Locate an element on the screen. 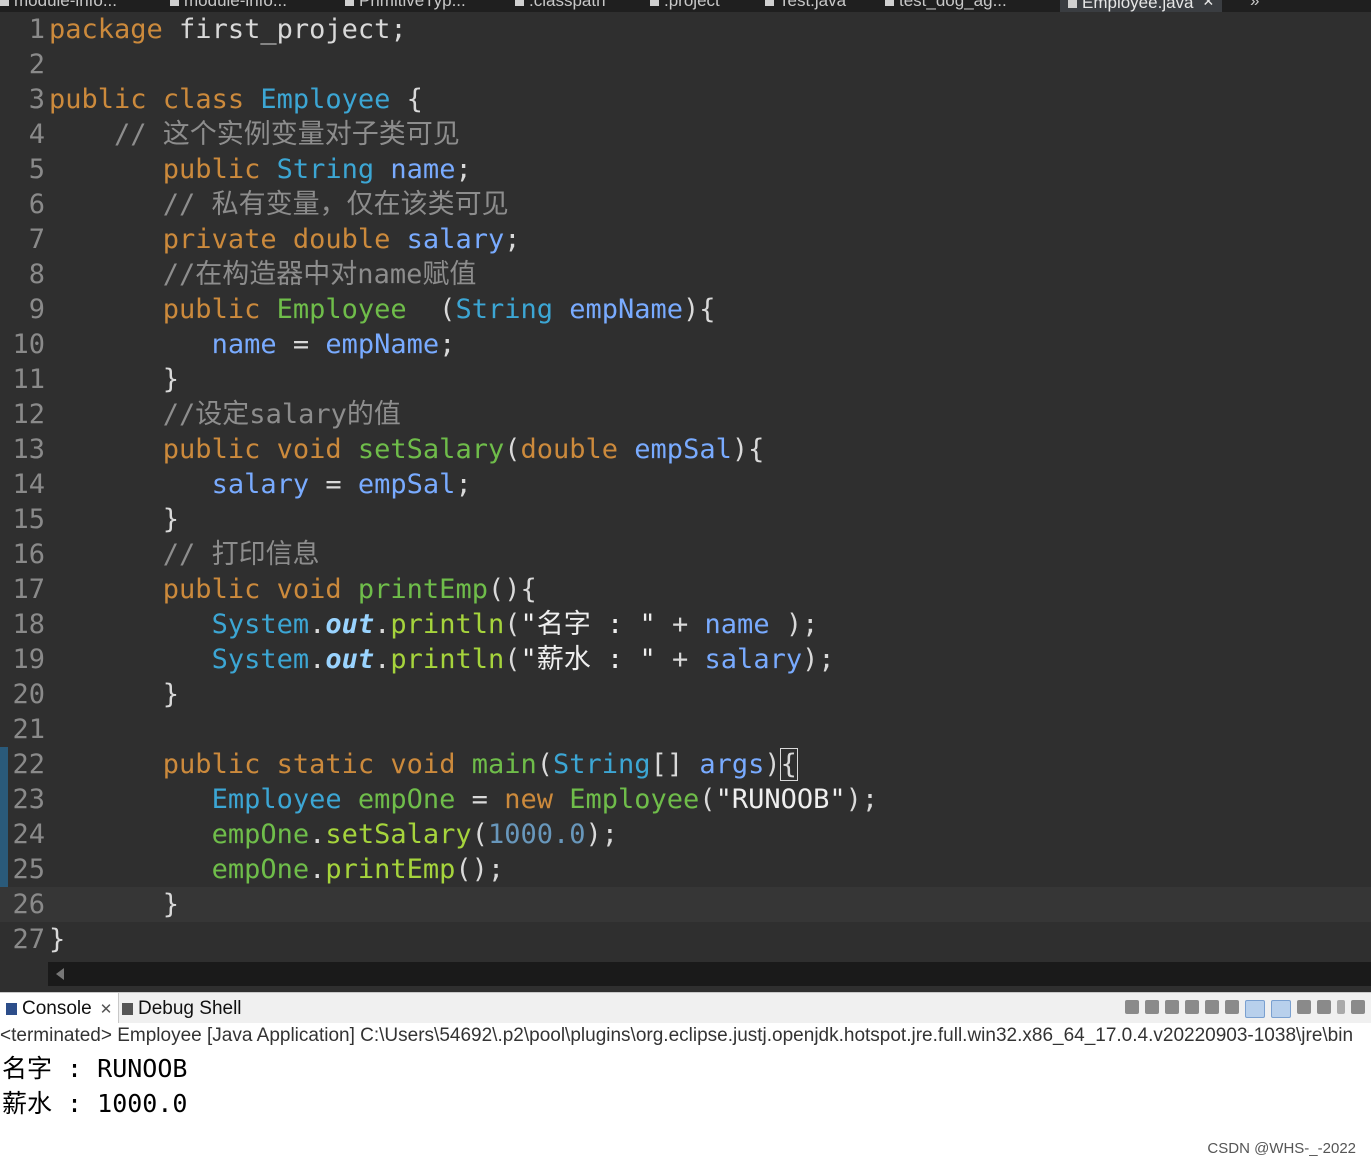 This screenshot has width=1371, height=1165. code-line: 25 empOne.printEmp(); is located at coordinates (685, 869).